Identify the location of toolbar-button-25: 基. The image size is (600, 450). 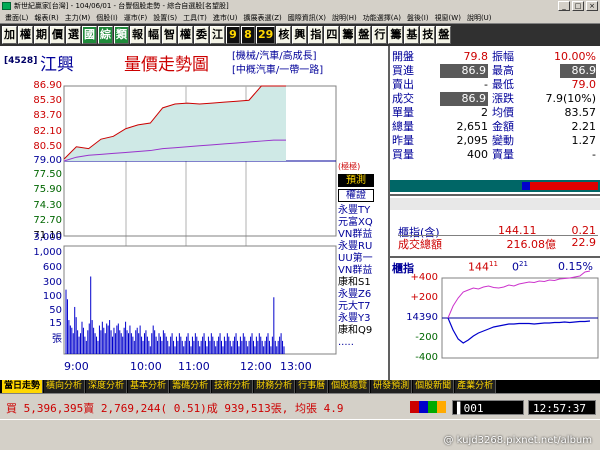
(412, 35).